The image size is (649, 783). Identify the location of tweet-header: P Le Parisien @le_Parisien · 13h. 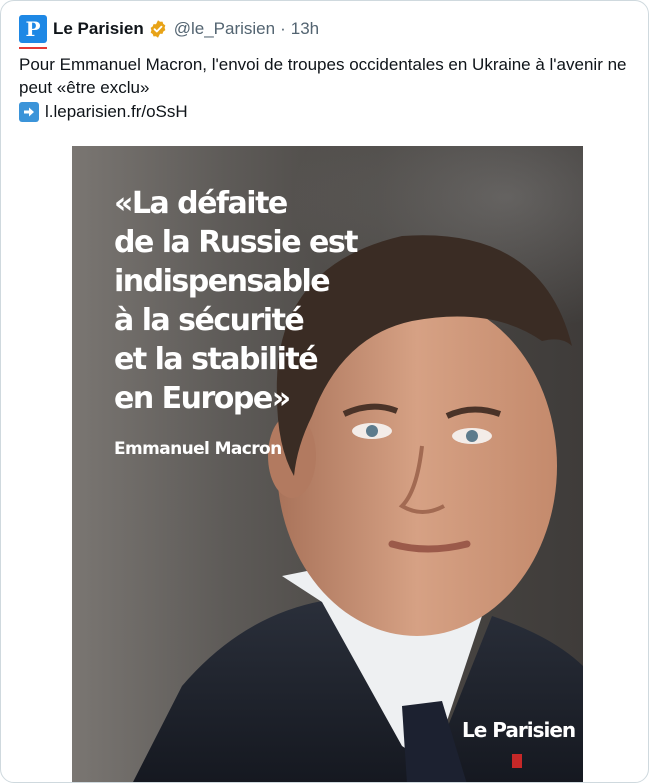
(169, 32).